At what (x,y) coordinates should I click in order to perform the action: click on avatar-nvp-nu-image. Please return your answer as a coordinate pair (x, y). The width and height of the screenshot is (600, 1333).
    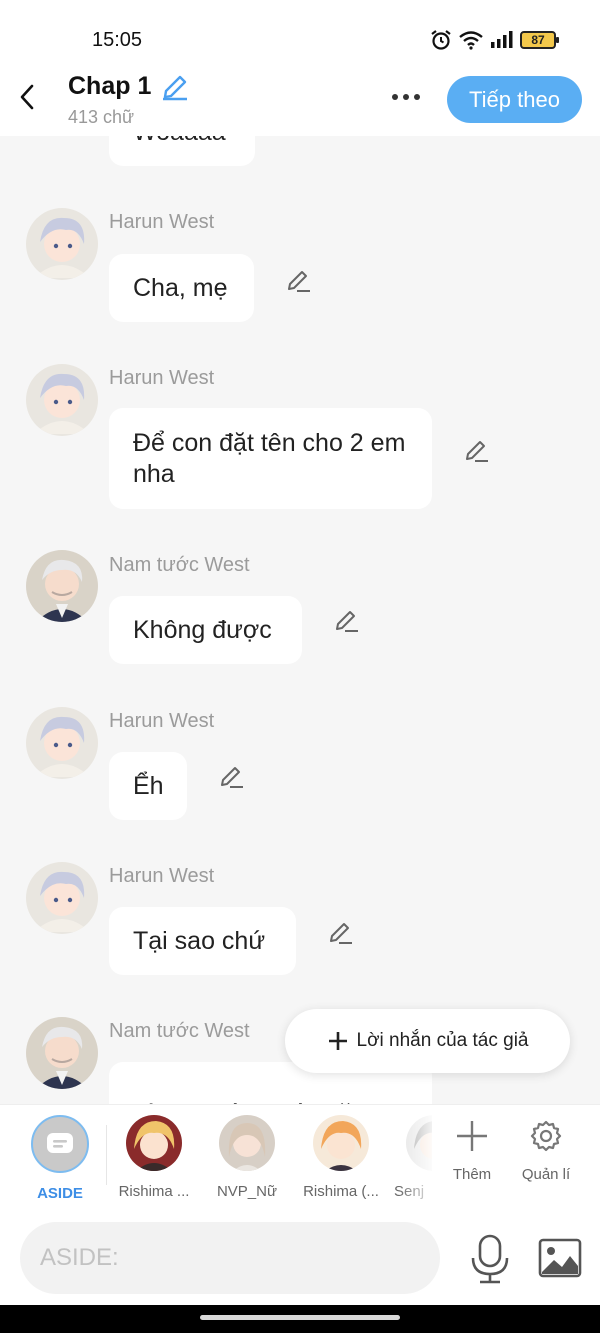
    Looking at the image, I should click on (247, 1143).